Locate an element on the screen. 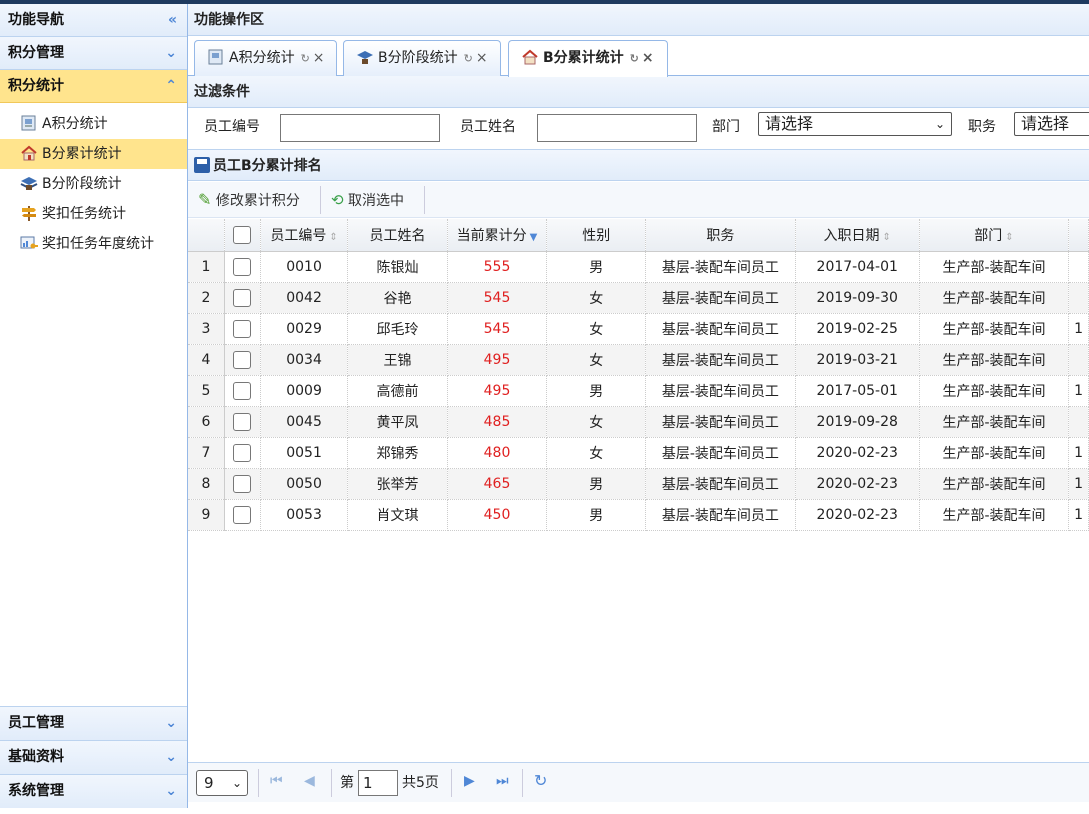  col-header-extra is located at coordinates (1078, 235).